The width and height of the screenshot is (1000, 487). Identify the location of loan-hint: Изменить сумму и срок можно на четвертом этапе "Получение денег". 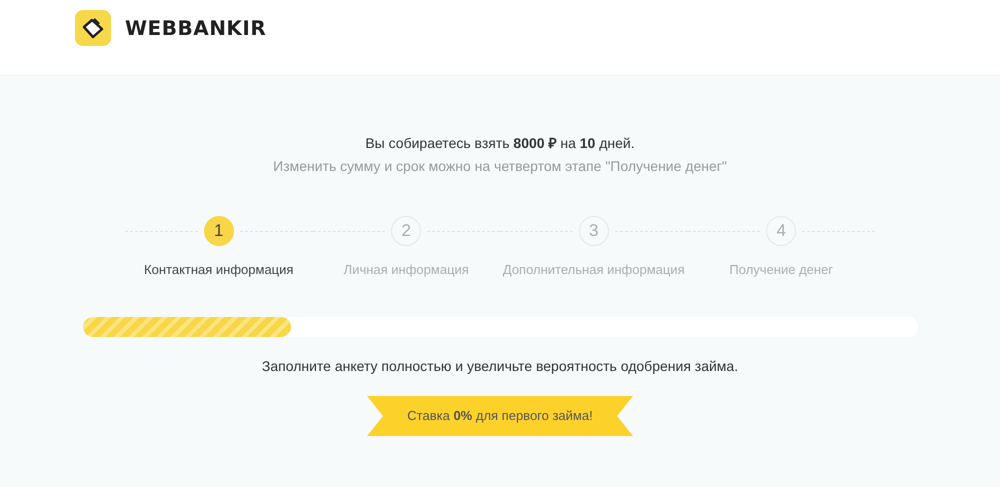
(500, 166).